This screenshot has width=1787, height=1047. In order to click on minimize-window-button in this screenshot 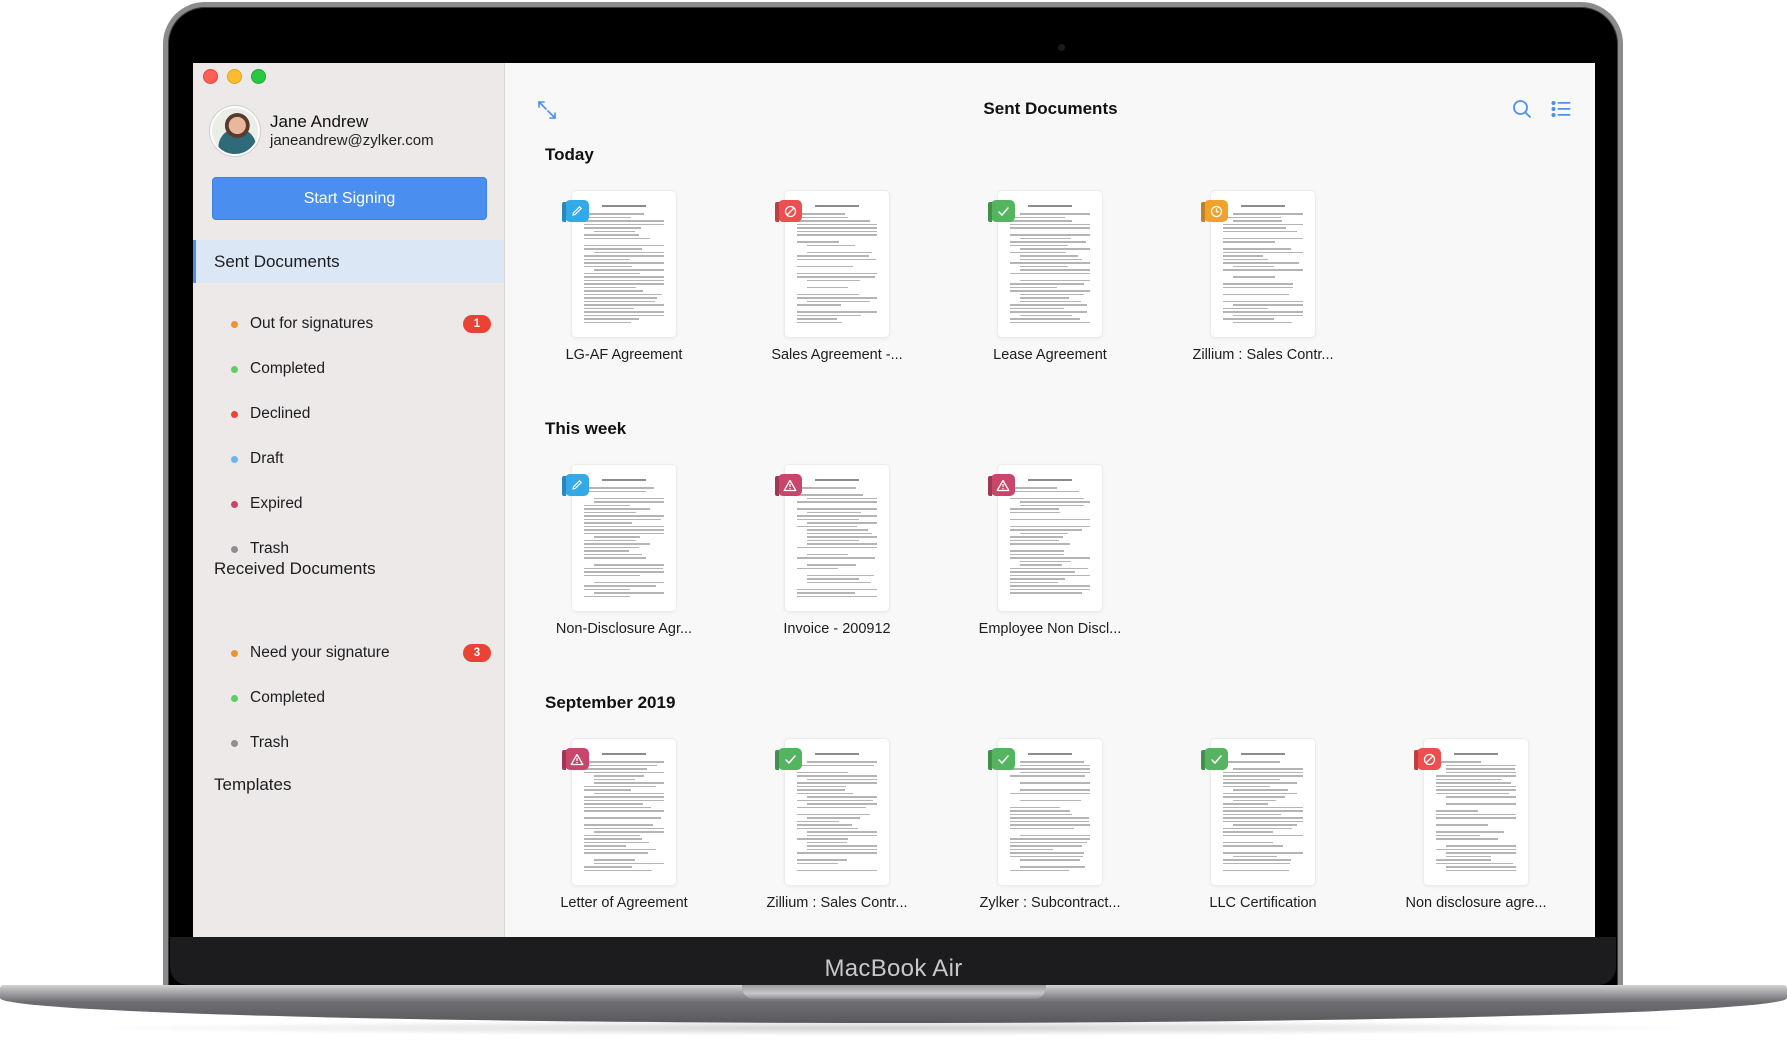, I will do `click(234, 76)`.